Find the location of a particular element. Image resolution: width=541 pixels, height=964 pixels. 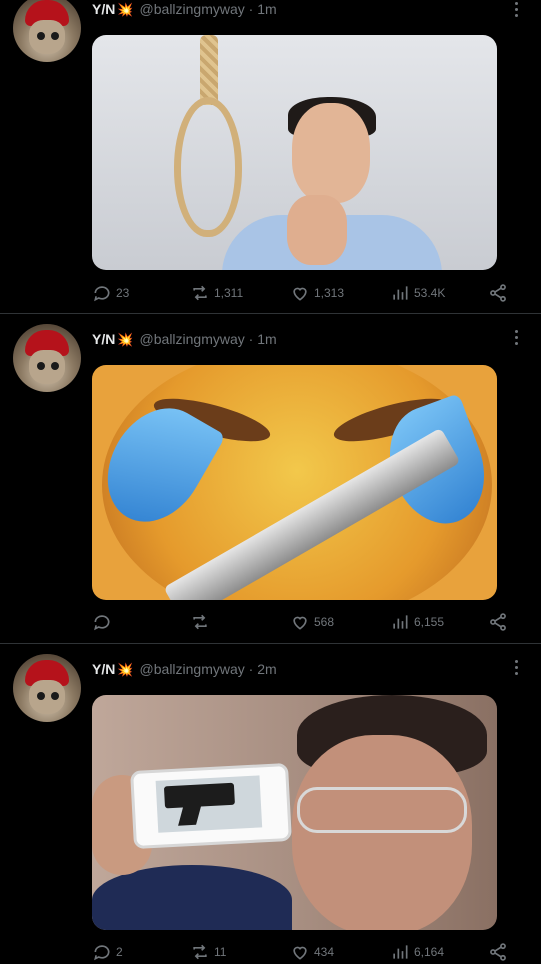

retweet-button: 11 is located at coordinates (208, 952).